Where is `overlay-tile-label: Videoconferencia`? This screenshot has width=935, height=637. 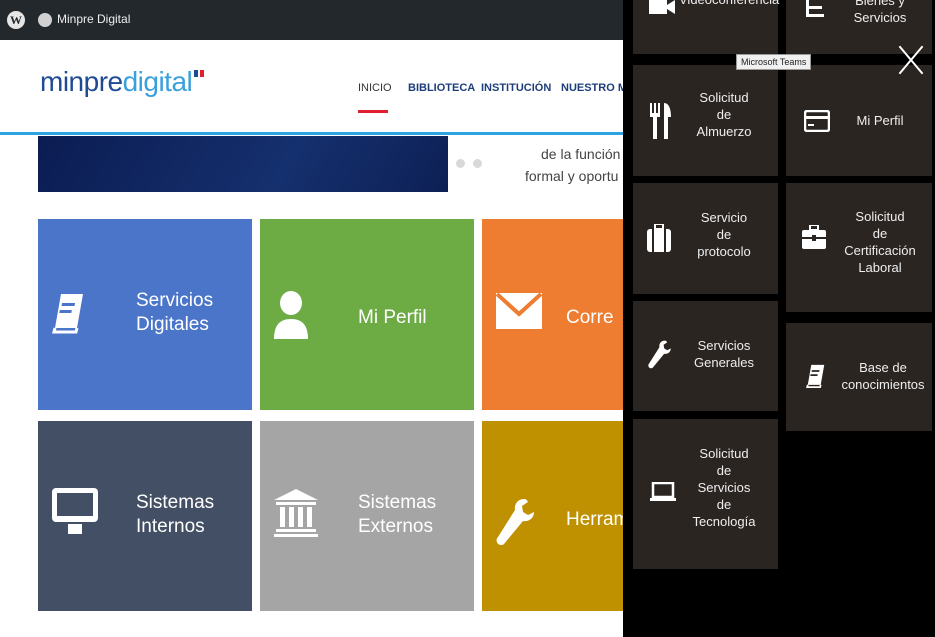
overlay-tile-label: Videoconferencia is located at coordinates (729, 4).